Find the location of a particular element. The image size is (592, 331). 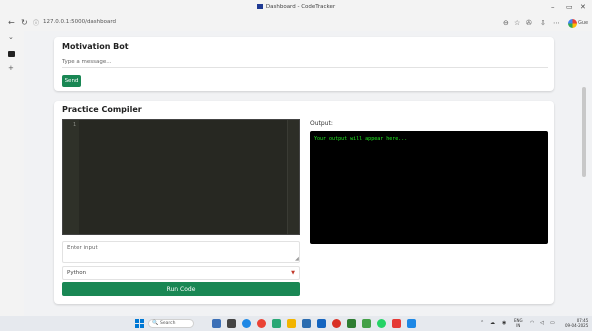

battery-icon: ▭ is located at coordinates (552, 323).